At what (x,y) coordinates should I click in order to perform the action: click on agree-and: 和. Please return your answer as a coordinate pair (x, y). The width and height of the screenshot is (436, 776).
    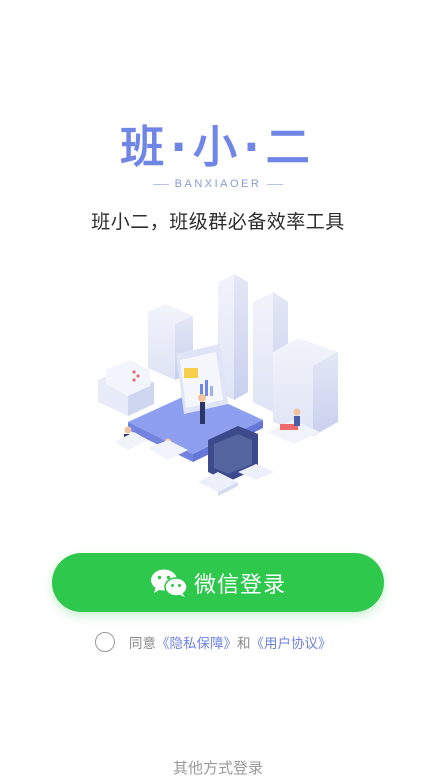
    Looking at the image, I should click on (244, 644).